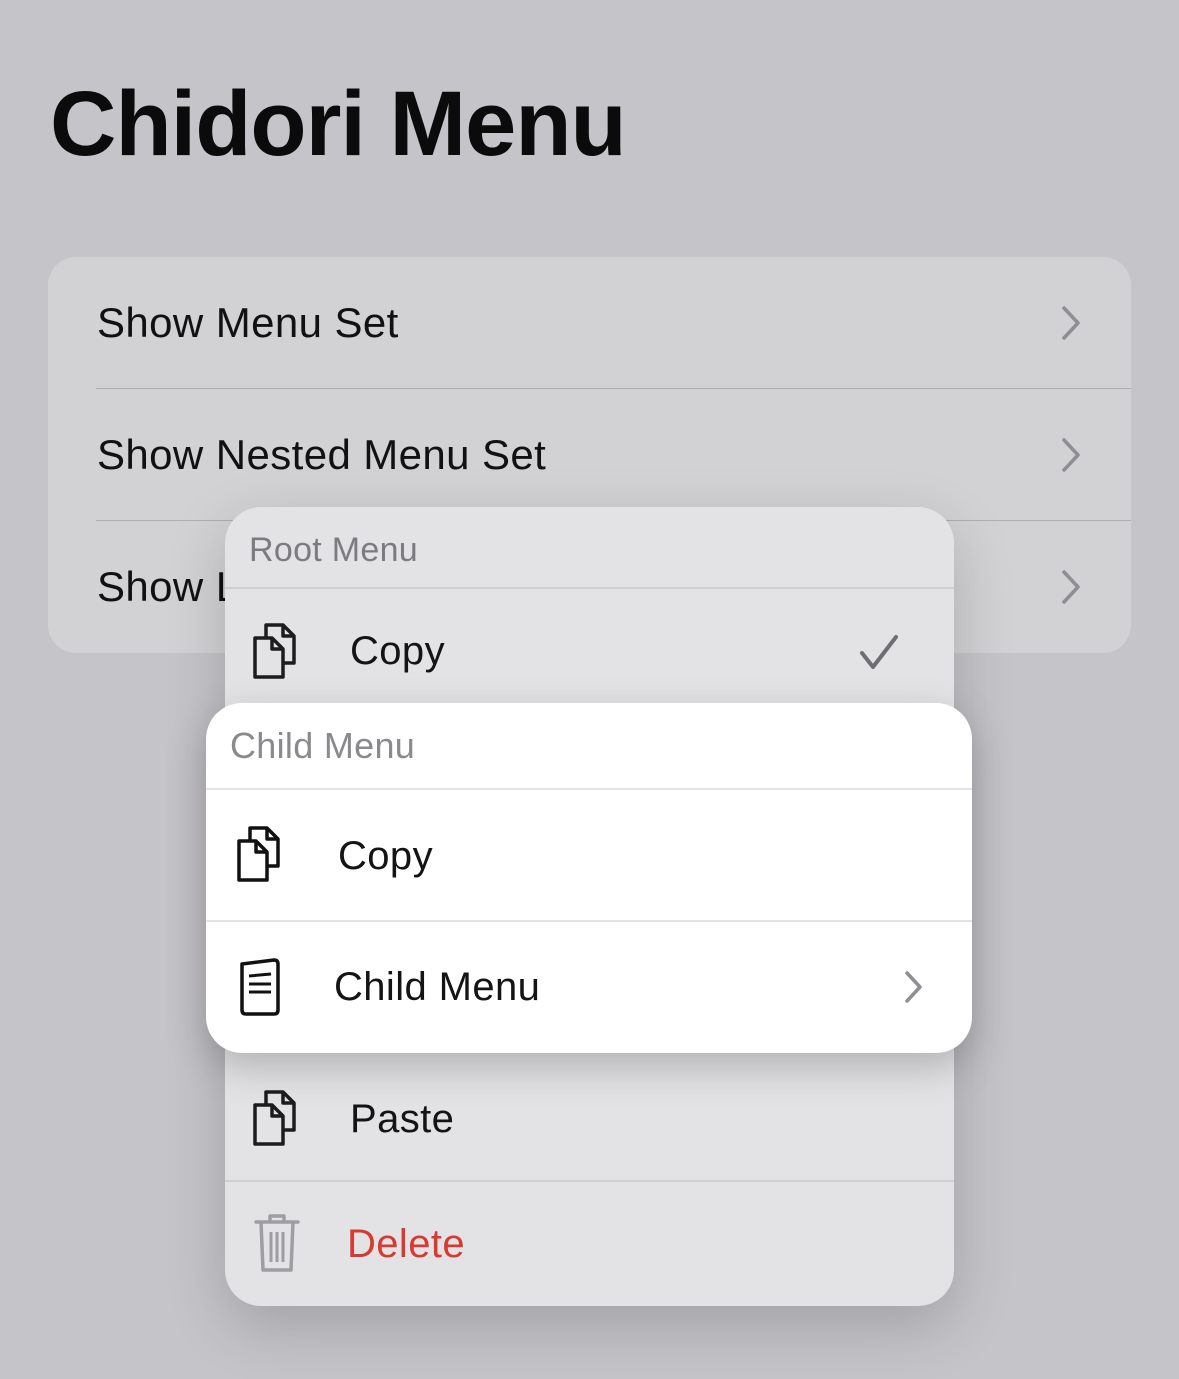 The height and width of the screenshot is (1379, 1179). Describe the element at coordinates (248, 322) in the screenshot. I see `list-row-label: Show Menu Set` at that location.